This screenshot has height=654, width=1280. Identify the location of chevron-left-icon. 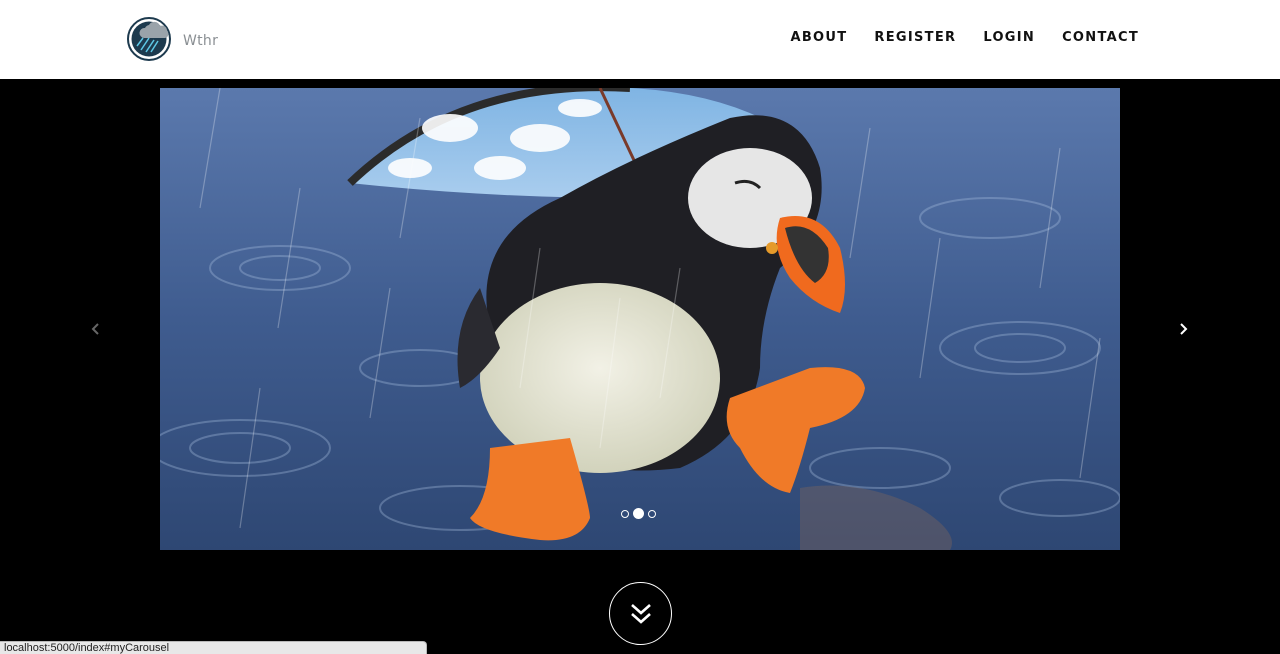
(95, 329).